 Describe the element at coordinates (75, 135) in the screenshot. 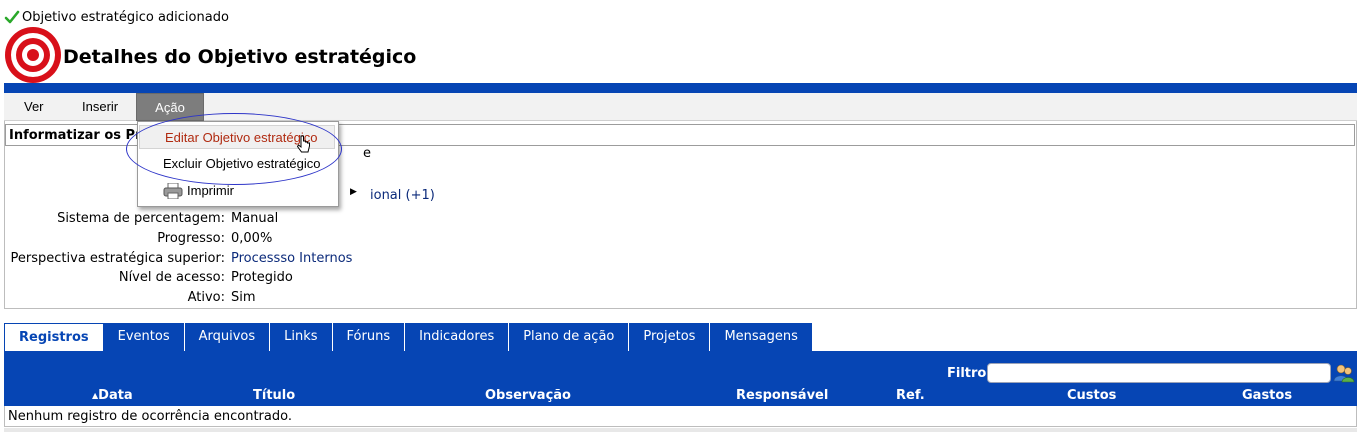

I see `details-header-title: Informatizar os Pr` at that location.